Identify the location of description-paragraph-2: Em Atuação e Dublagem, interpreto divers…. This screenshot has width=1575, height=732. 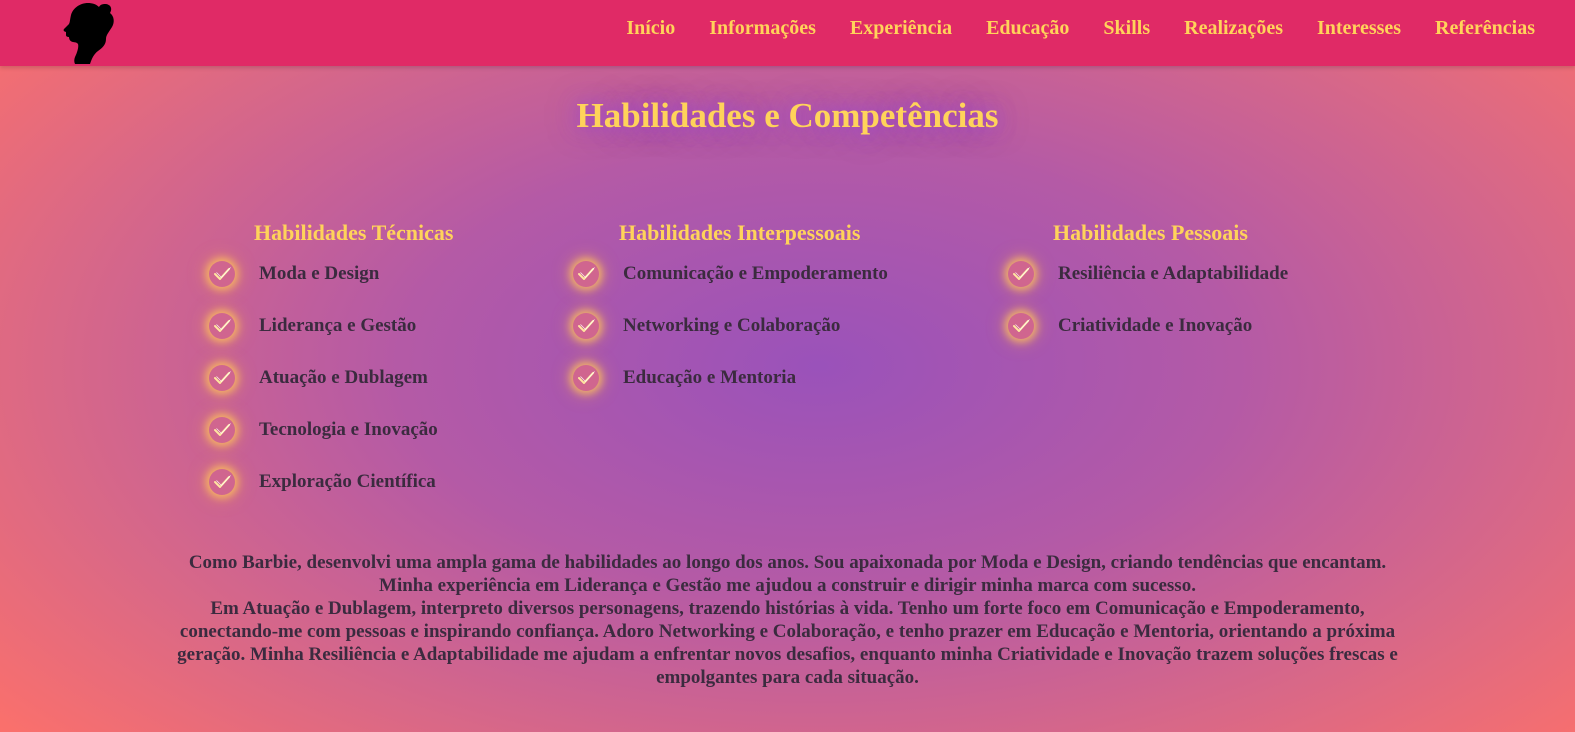
(787, 643).